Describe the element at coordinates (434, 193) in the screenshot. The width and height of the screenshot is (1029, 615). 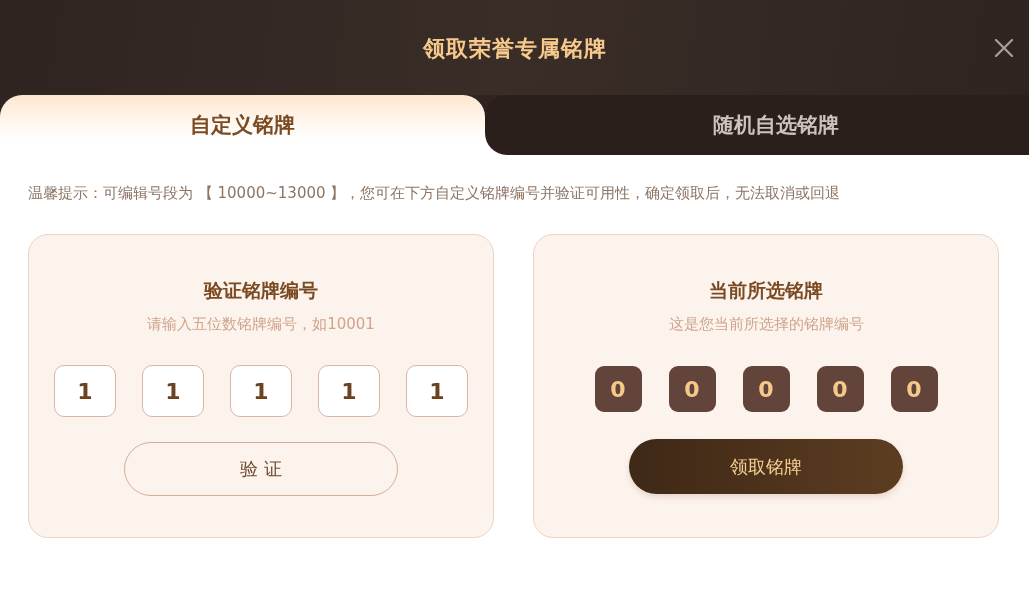
I see `notice-text: 温馨提示：可编辑号段为 【 10000~13000 】，您可在下方自定义铭牌编号并验证可用性，确定领取后，无法取消或回退` at that location.